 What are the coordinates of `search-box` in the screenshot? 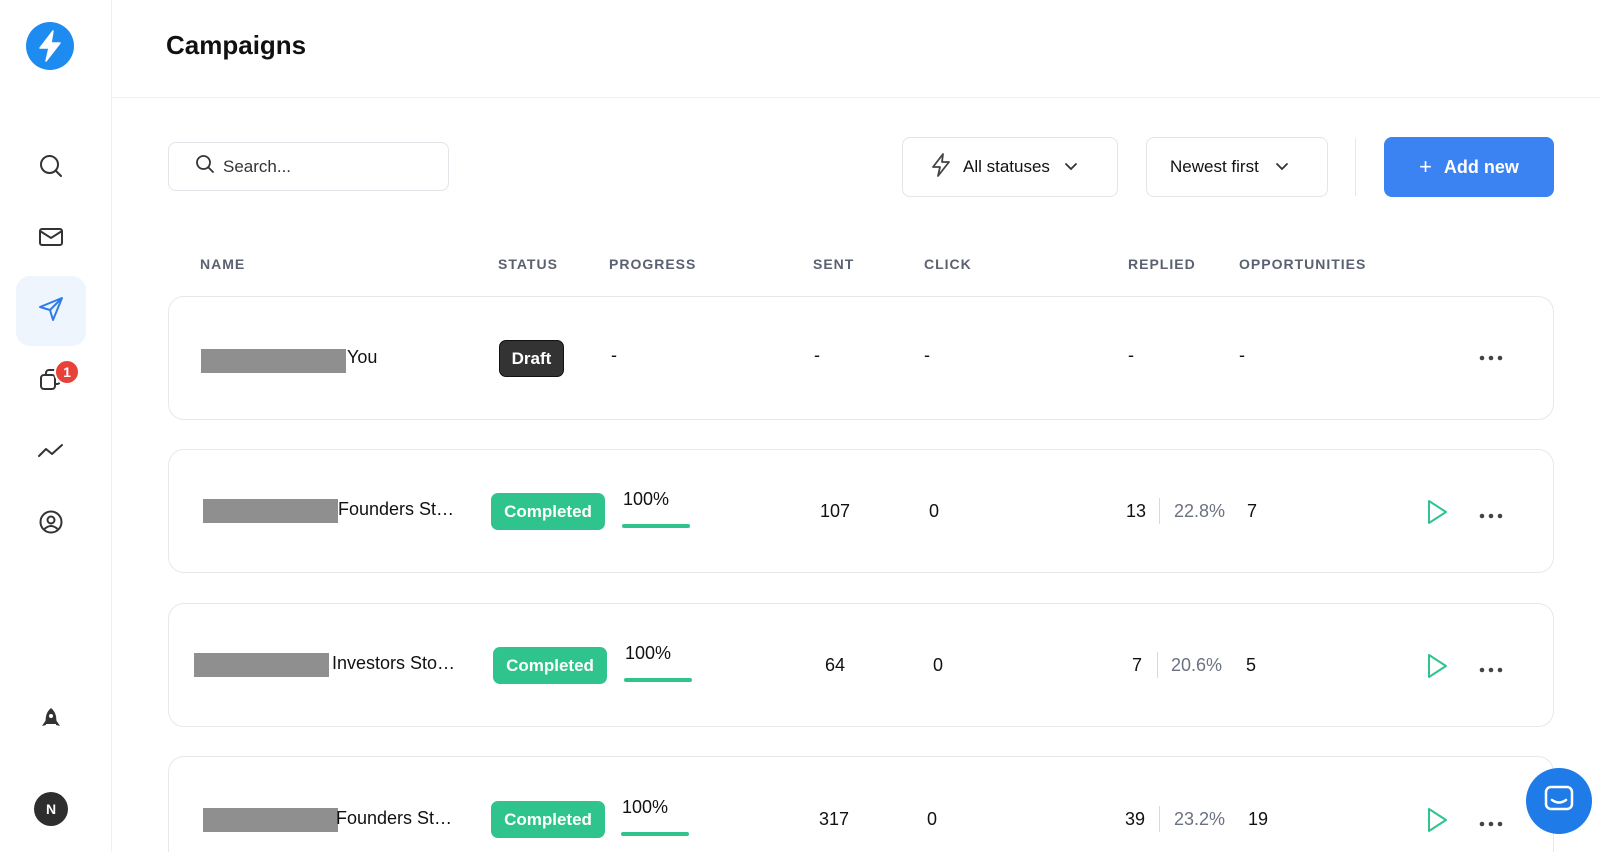 It's located at (308, 166).